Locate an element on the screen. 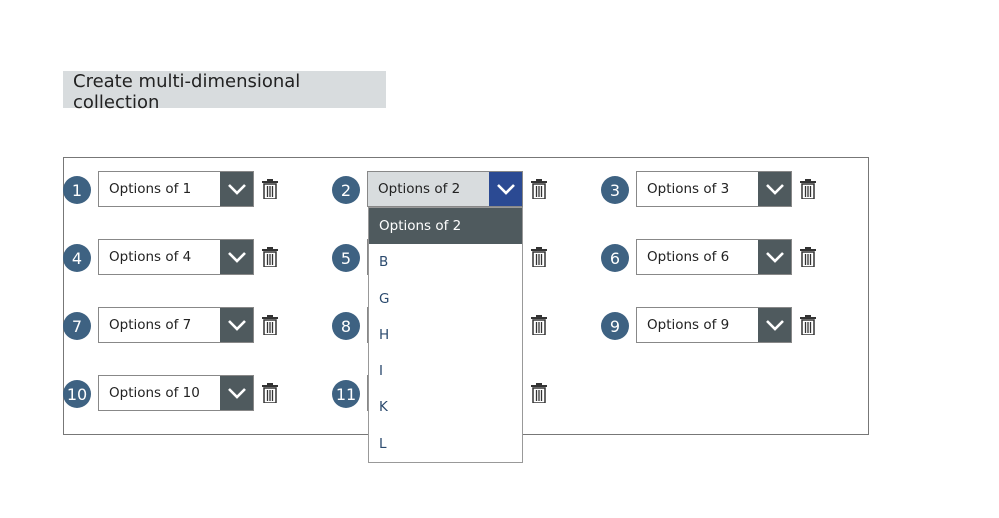 Image resolution: width=999 pixels, height=518 pixels. item-number-badge: 6 is located at coordinates (615, 258).